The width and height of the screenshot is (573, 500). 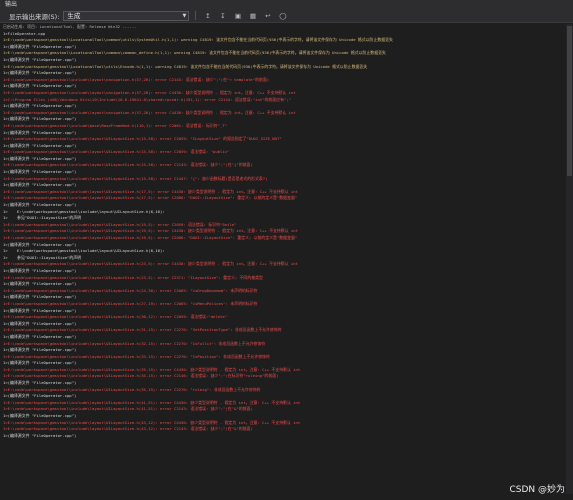 What do you see at coordinates (252, 16) in the screenshot?
I see `clear-all-icon: ▦` at bounding box center [252, 16].